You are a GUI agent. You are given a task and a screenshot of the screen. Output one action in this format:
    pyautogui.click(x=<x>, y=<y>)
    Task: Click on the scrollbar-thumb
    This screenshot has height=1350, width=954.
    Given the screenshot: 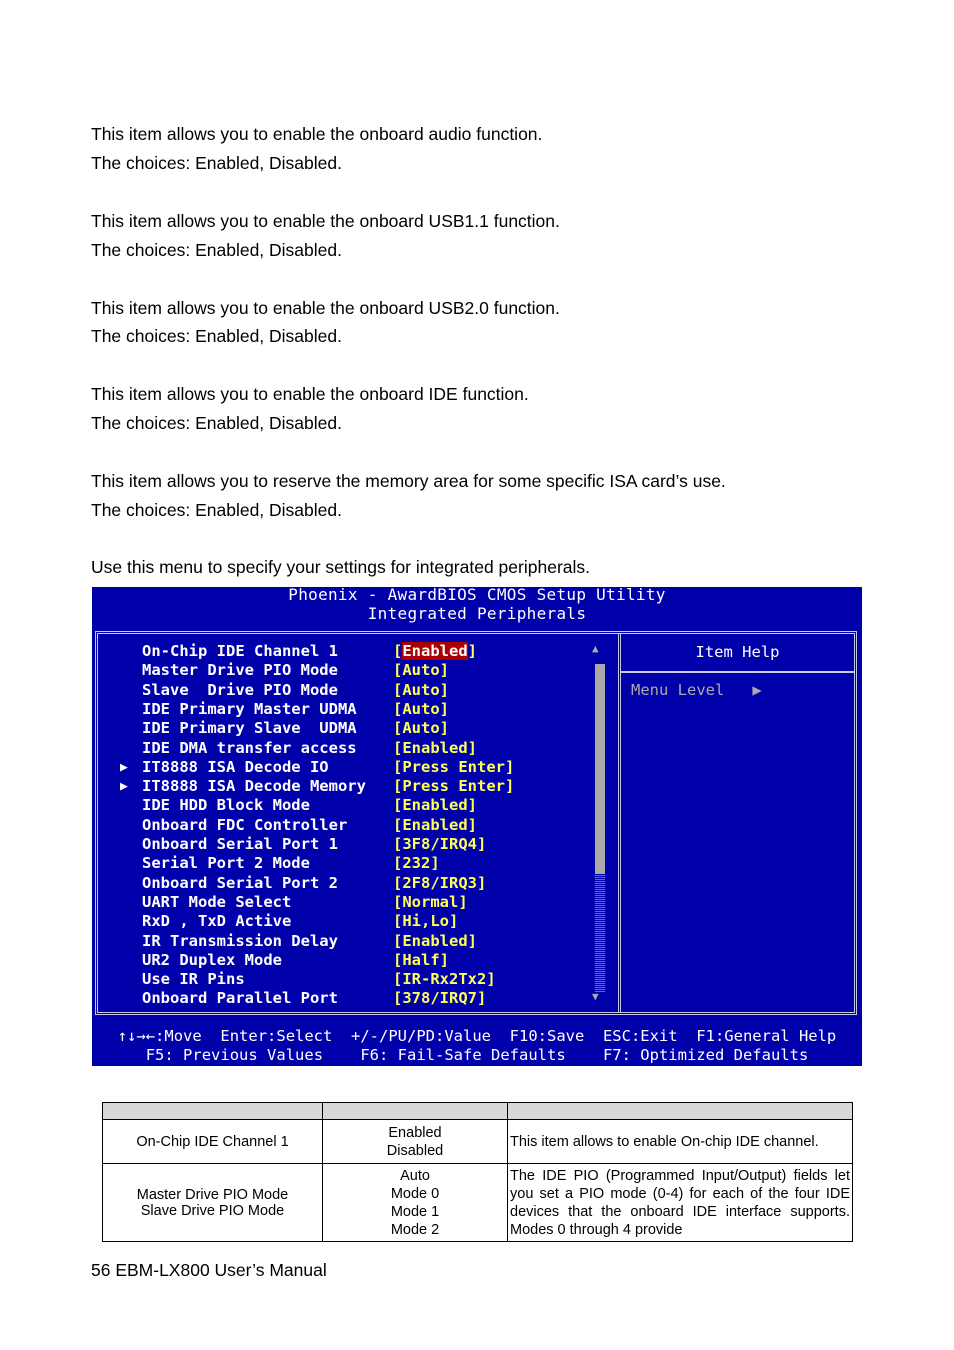 What is the action you would take?
    pyautogui.click(x=600, y=769)
    